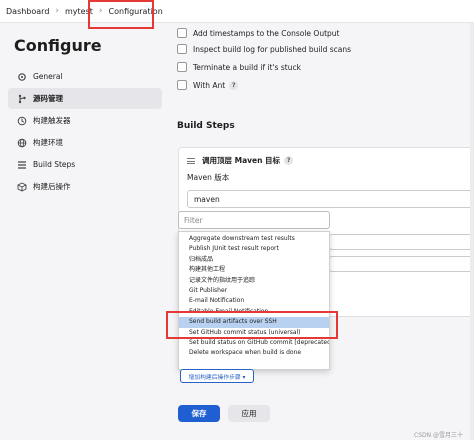 This screenshot has height=440, width=474. Describe the element at coordinates (121, 14) in the screenshot. I see `highlight-box-breadcrumb` at that location.